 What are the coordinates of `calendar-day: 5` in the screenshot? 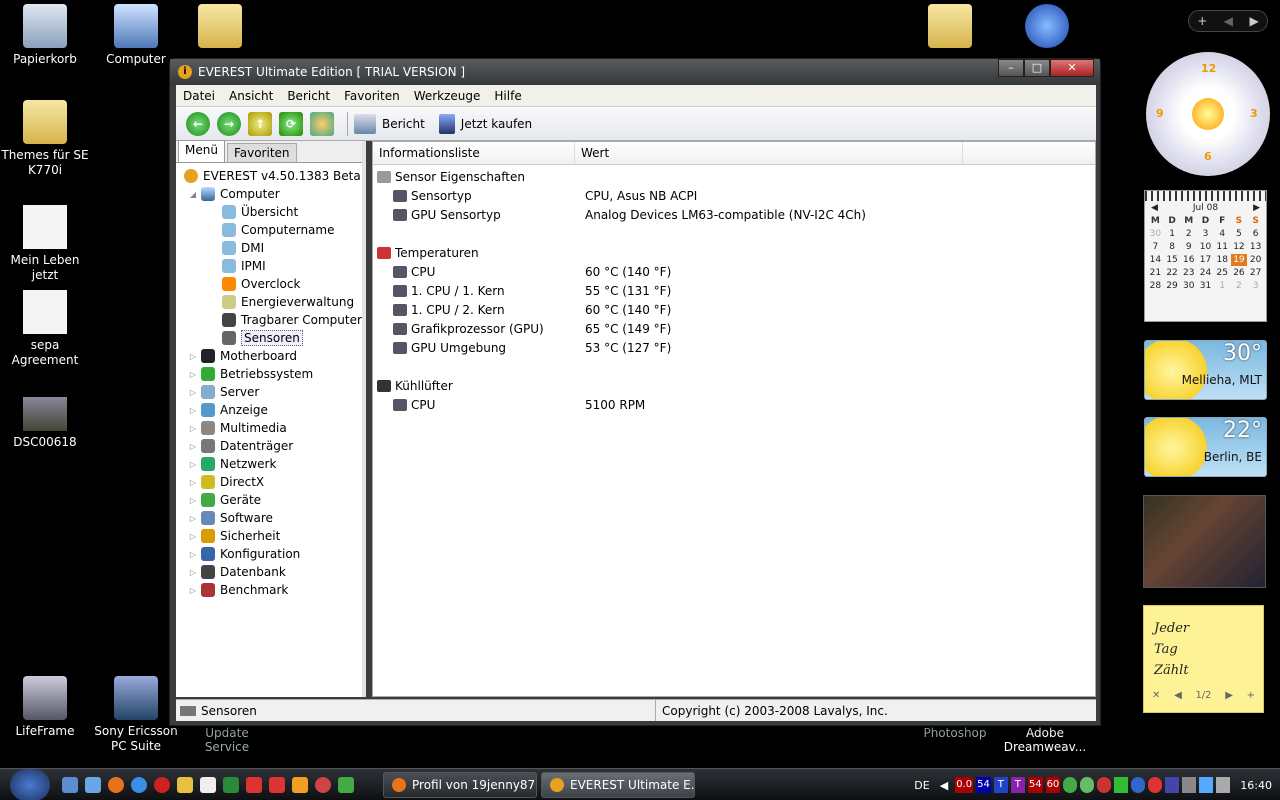 It's located at (1239, 234).